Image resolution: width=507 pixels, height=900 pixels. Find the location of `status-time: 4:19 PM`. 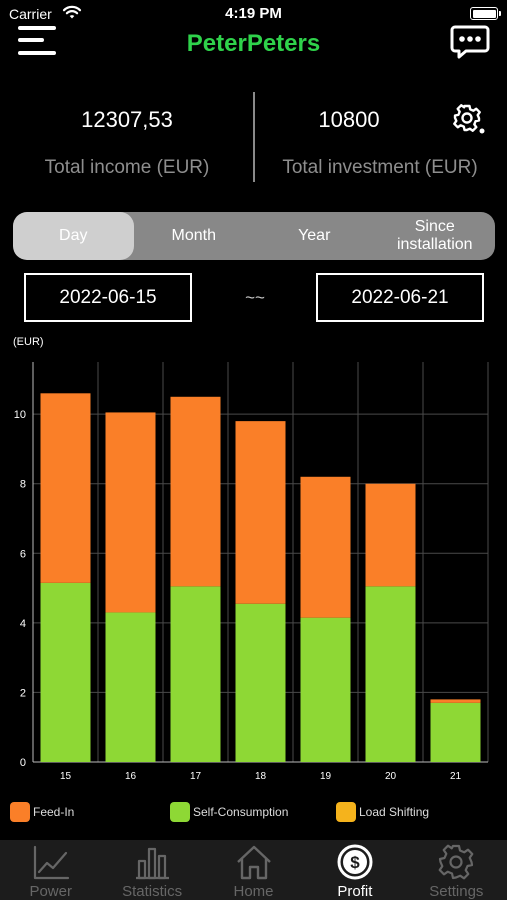

status-time: 4:19 PM is located at coordinates (253, 13).